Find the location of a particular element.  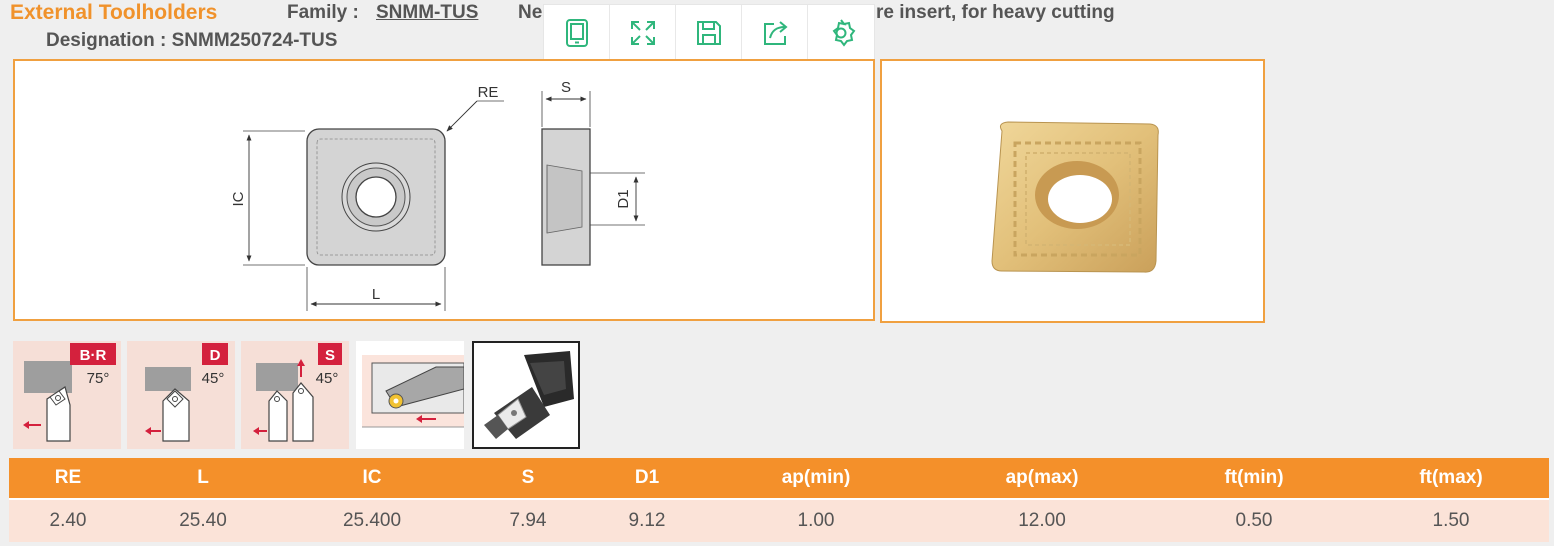

settings-icon is located at coordinates (844, 33).